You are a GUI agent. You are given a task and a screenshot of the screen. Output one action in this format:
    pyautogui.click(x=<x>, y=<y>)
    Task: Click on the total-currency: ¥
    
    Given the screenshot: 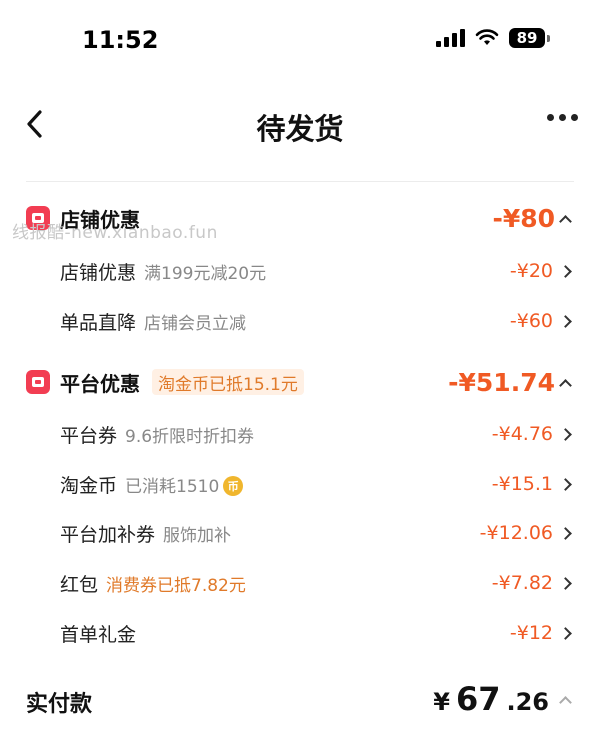 What is the action you would take?
    pyautogui.click(x=441, y=702)
    